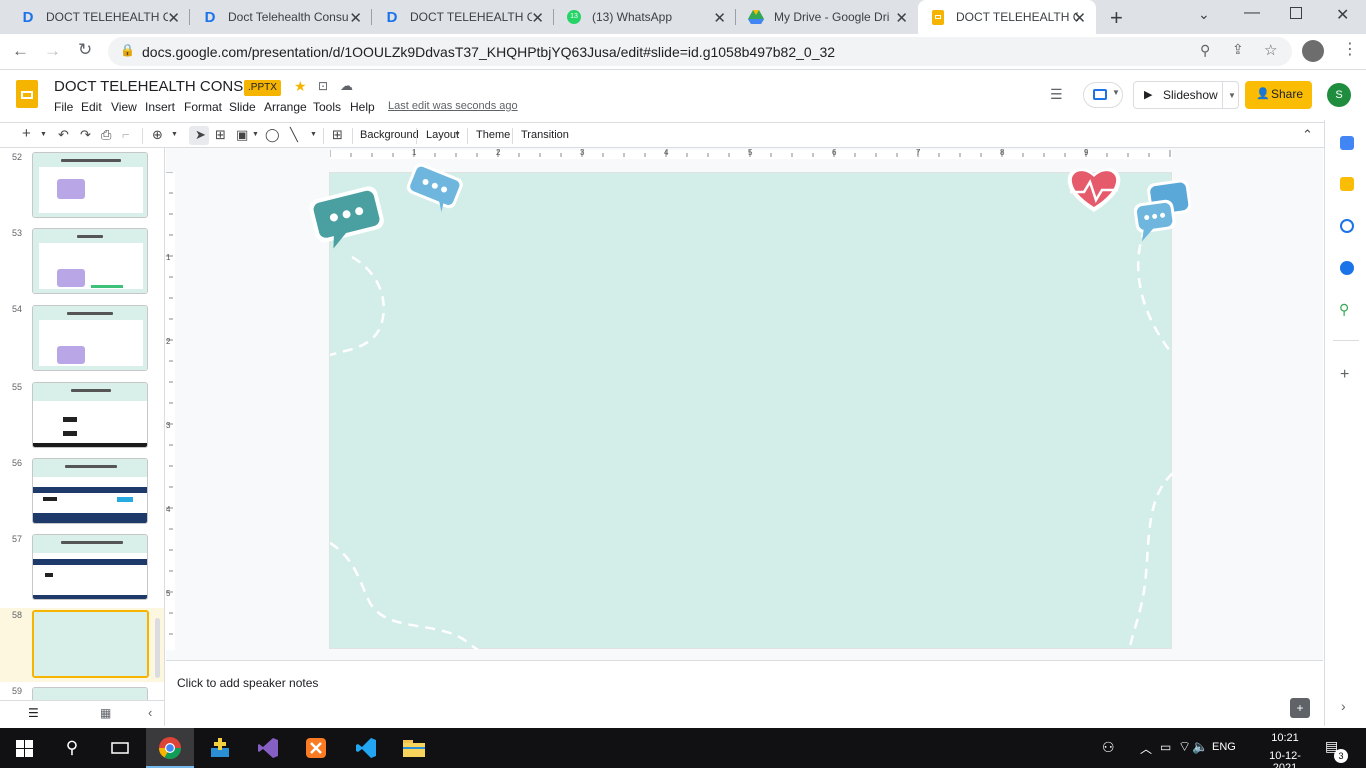 The image size is (1366, 774). Describe the element at coordinates (493, 135) in the screenshot. I see `theme-button: Theme` at that location.